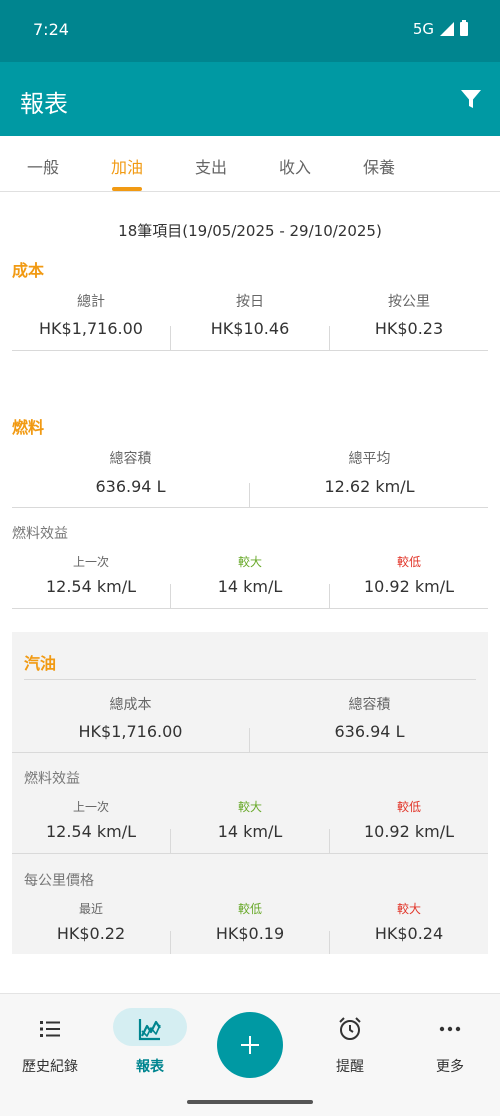 This screenshot has width=500, height=1116. What do you see at coordinates (409, 933) in the screenshot?
I see `price-high-value: HK$0.24` at bounding box center [409, 933].